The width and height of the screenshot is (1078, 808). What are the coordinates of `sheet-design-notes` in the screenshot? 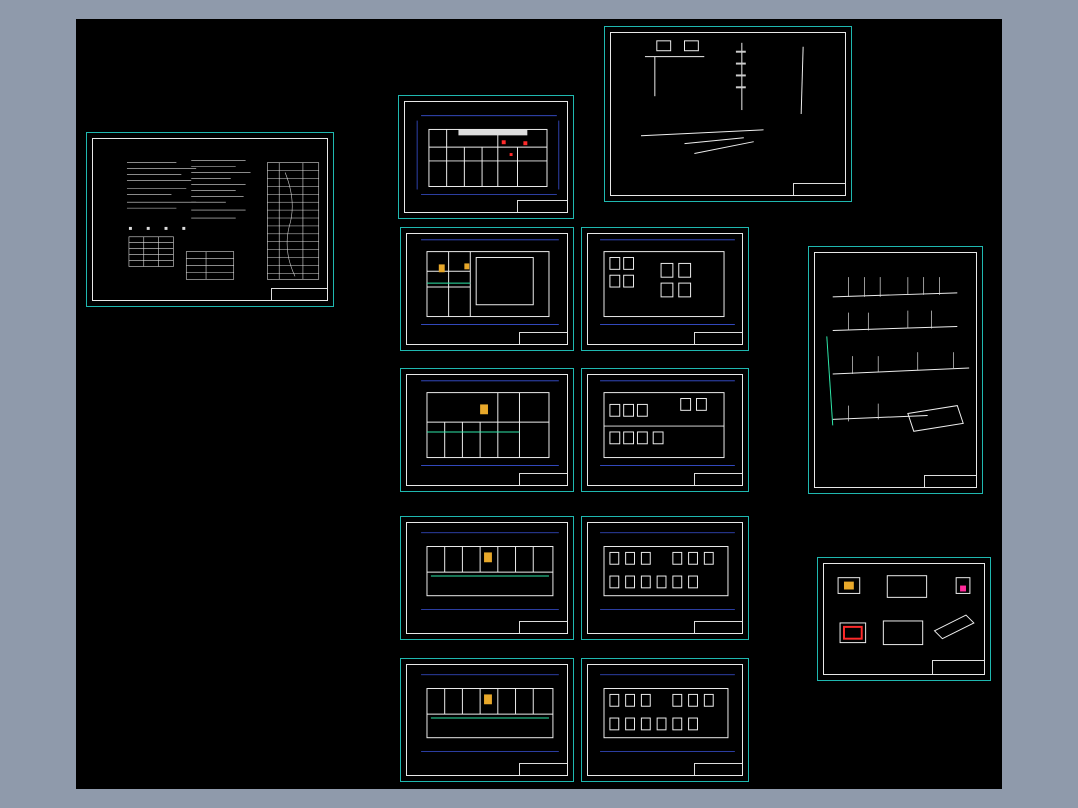 It's located at (210, 219).